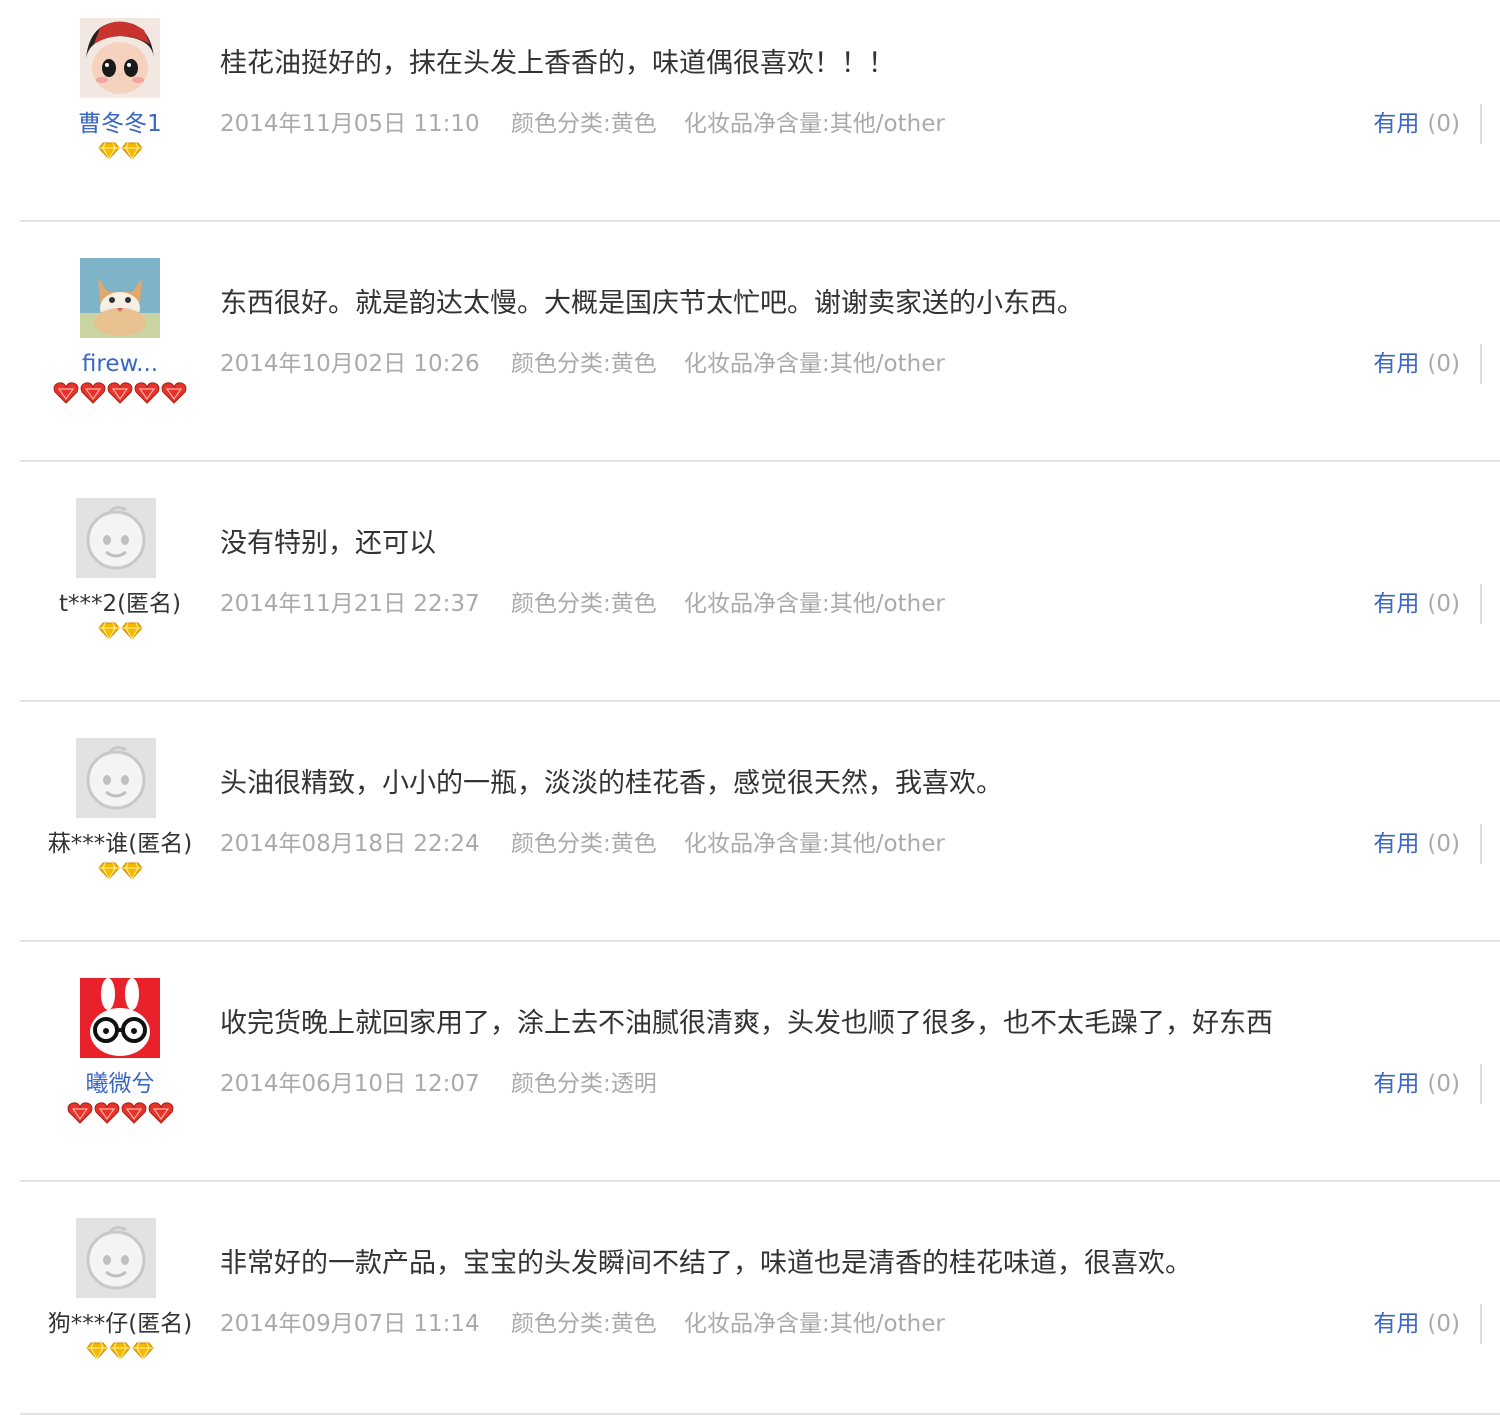 This screenshot has height=1415, width=1500. I want to click on review-text: 头油很精致，小小的一瓶，淡淡的桂花香，感觉很天然，我喜欢。, so click(611, 783).